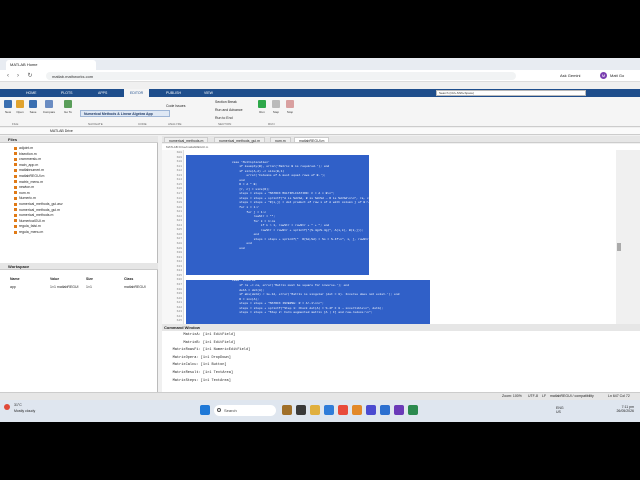  Describe the element at coordinates (197, 380) in the screenshot. I see `command-output-line: MatrixSteps: [1×1 TextArea]` at that location.